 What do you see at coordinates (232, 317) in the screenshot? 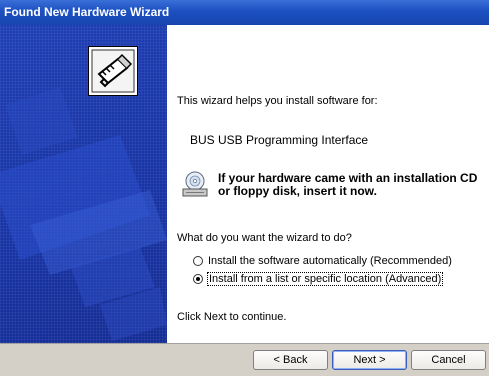
I see `footer-text: Click Next to continue.` at bounding box center [232, 317].